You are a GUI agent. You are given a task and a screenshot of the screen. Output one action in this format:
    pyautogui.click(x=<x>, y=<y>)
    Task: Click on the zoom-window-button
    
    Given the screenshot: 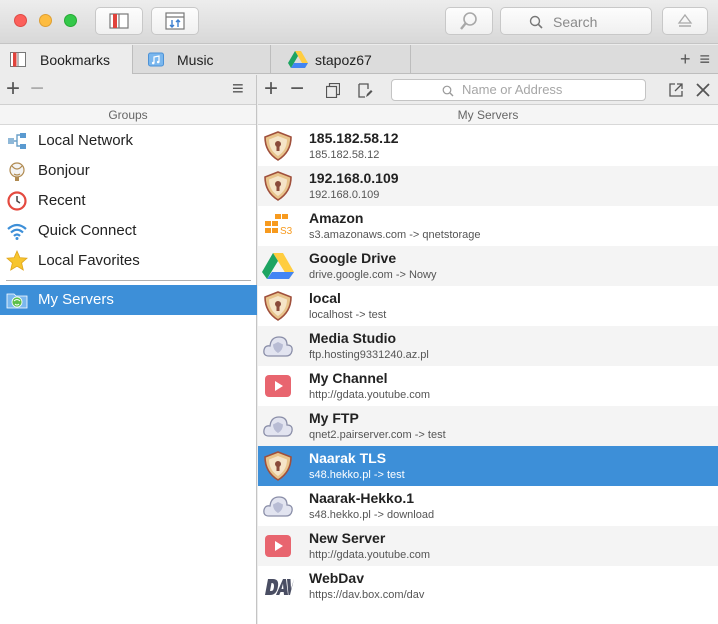 What is the action you would take?
    pyautogui.click(x=70, y=20)
    